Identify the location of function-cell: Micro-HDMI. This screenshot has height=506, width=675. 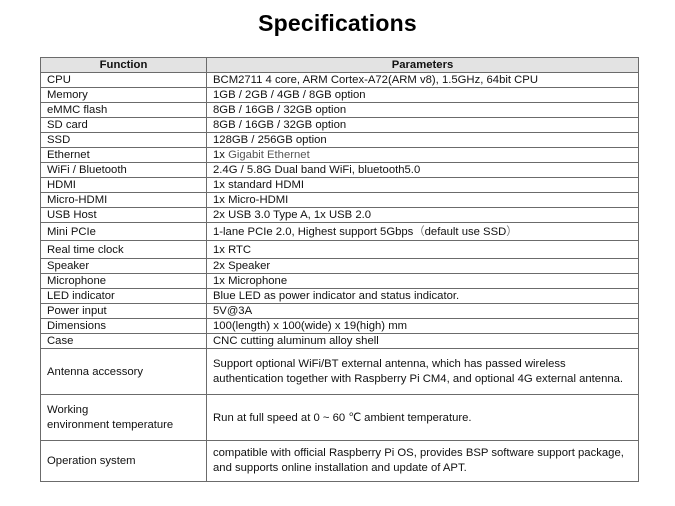
(123, 200).